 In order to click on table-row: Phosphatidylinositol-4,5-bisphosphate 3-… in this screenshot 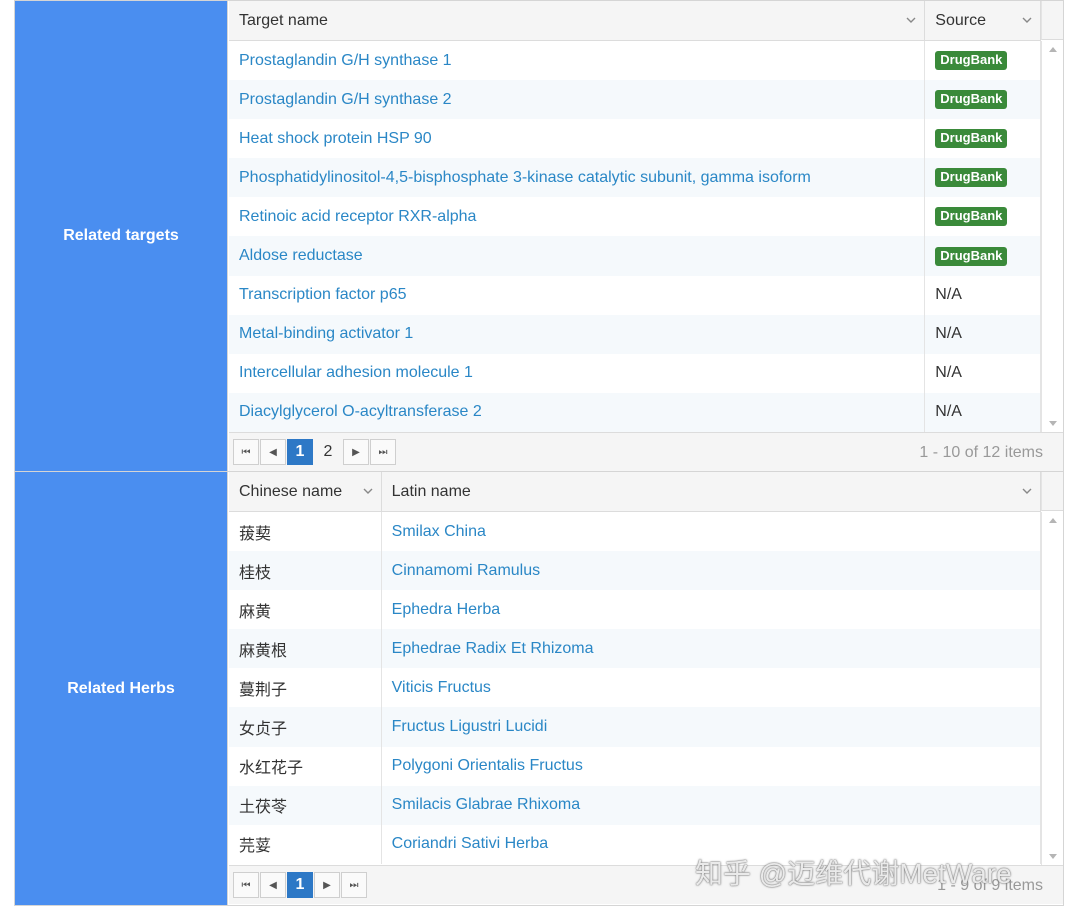, I will do `click(635, 178)`.